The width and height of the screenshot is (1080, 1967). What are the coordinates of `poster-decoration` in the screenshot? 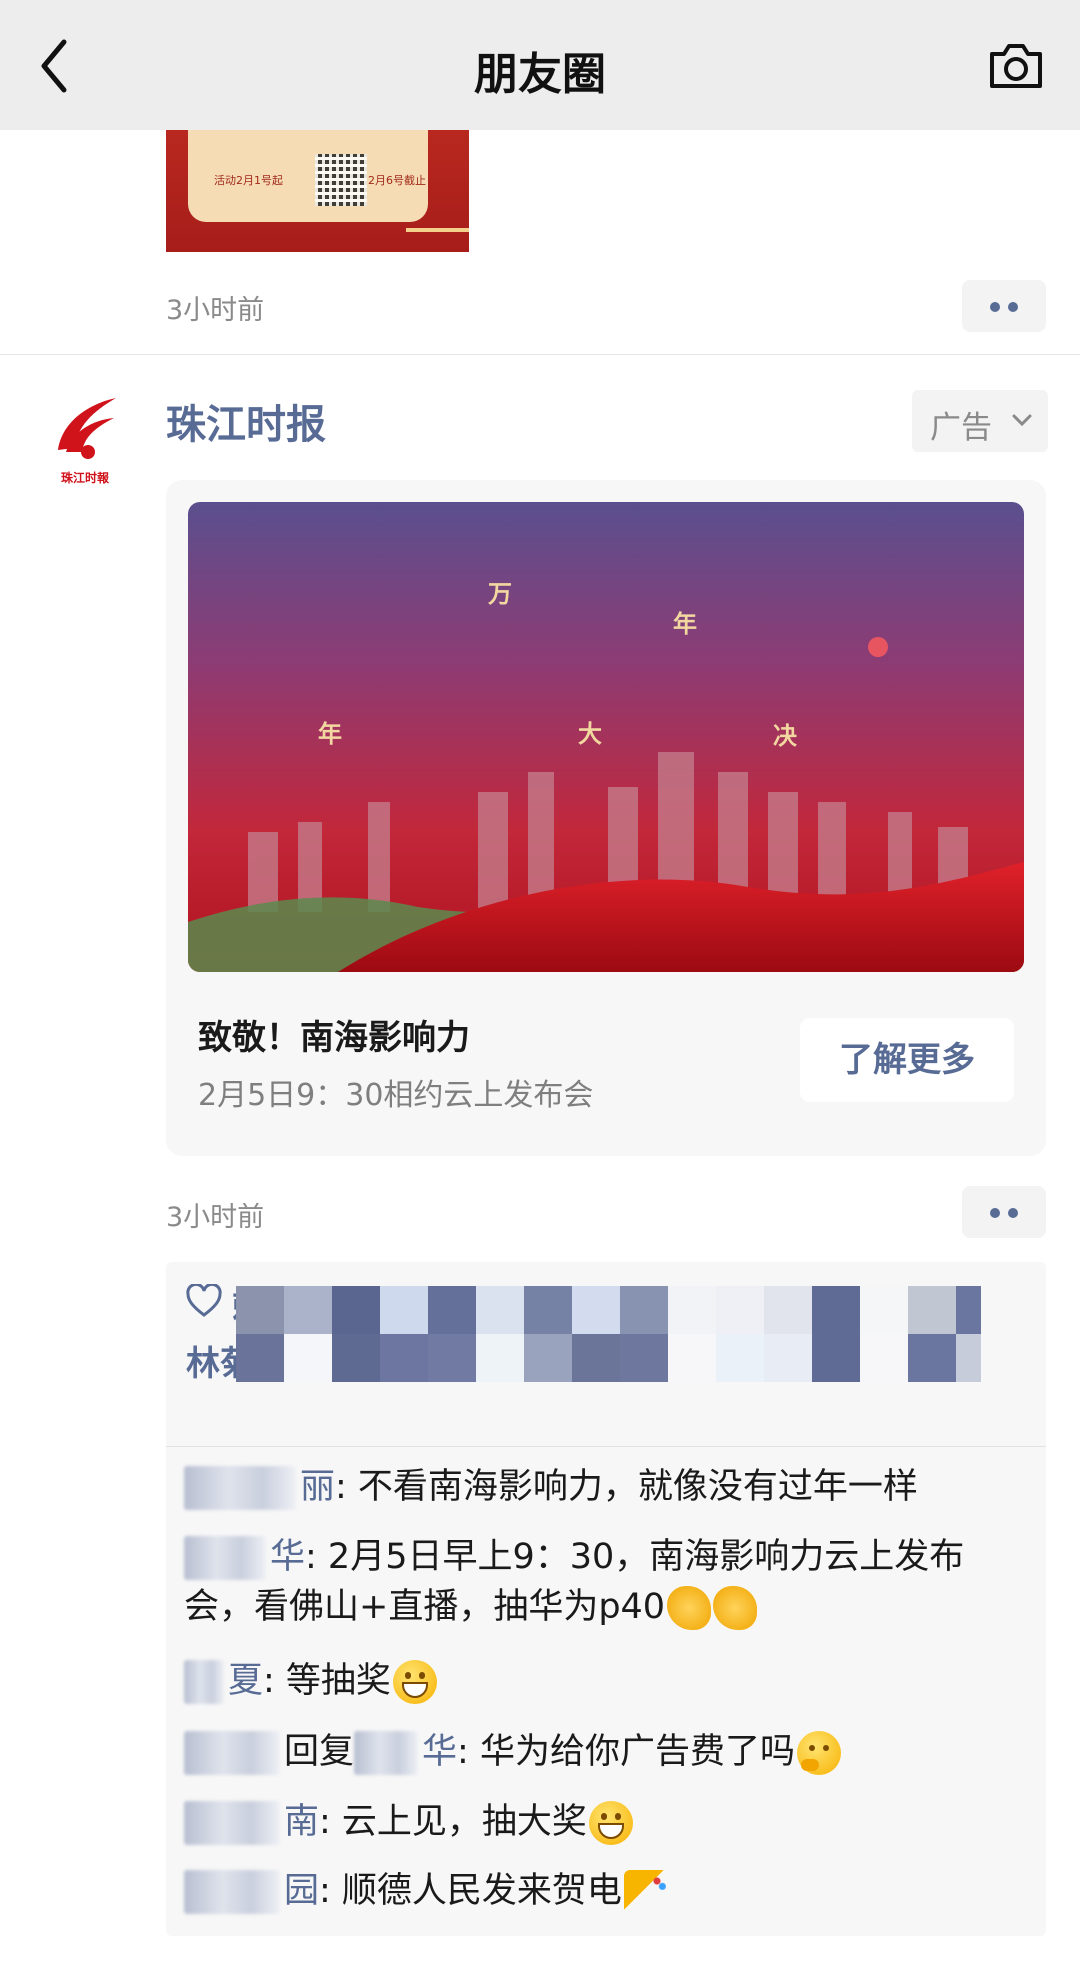 It's located at (437, 230).